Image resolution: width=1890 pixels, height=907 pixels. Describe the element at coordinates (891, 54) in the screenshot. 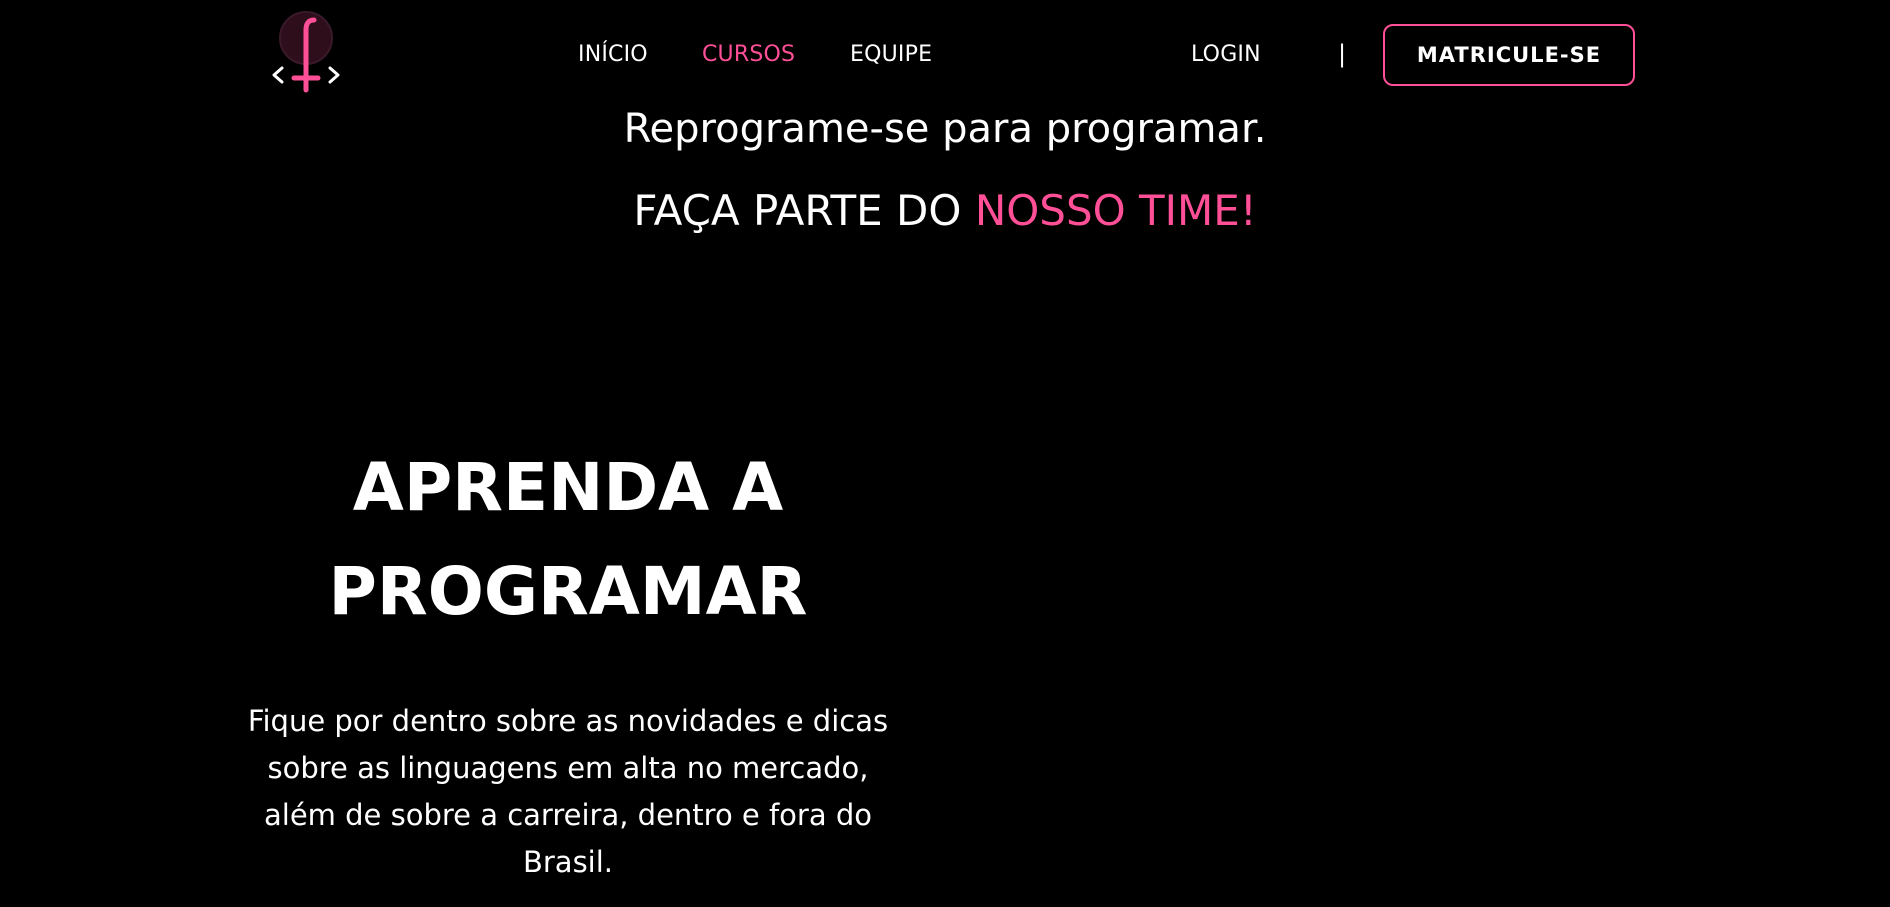

I see `nav-link-equipe: EQUIPE` at that location.